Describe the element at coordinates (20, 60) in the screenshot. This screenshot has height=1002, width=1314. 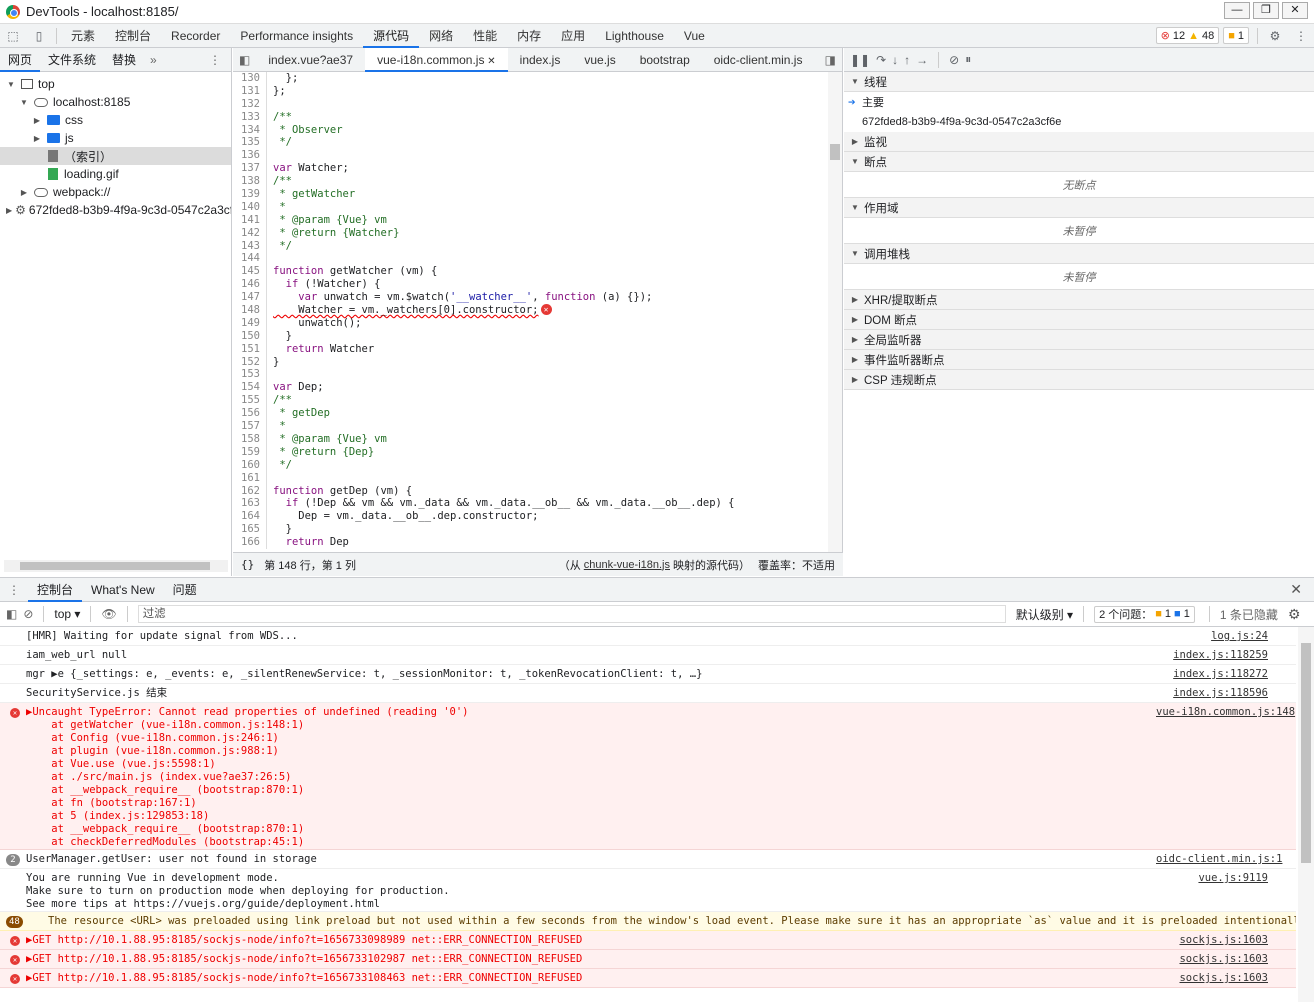
I see `navigator-tab-0: 网页` at that location.